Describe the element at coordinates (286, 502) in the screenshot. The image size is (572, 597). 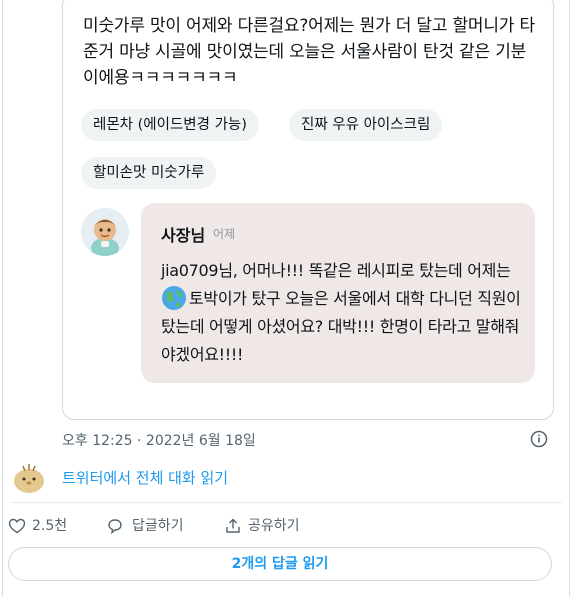
I see `divider` at that location.